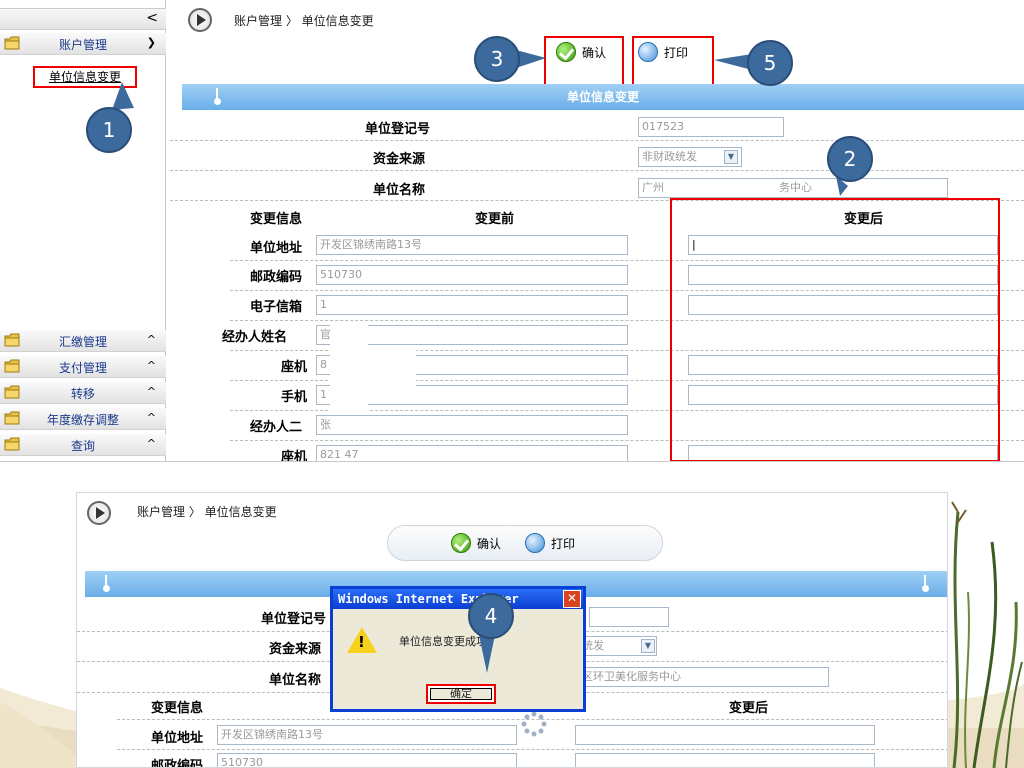 The width and height of the screenshot is (1024, 768). Describe the element at coordinates (987, 634) in the screenshot. I see `plant-decoration` at that location.